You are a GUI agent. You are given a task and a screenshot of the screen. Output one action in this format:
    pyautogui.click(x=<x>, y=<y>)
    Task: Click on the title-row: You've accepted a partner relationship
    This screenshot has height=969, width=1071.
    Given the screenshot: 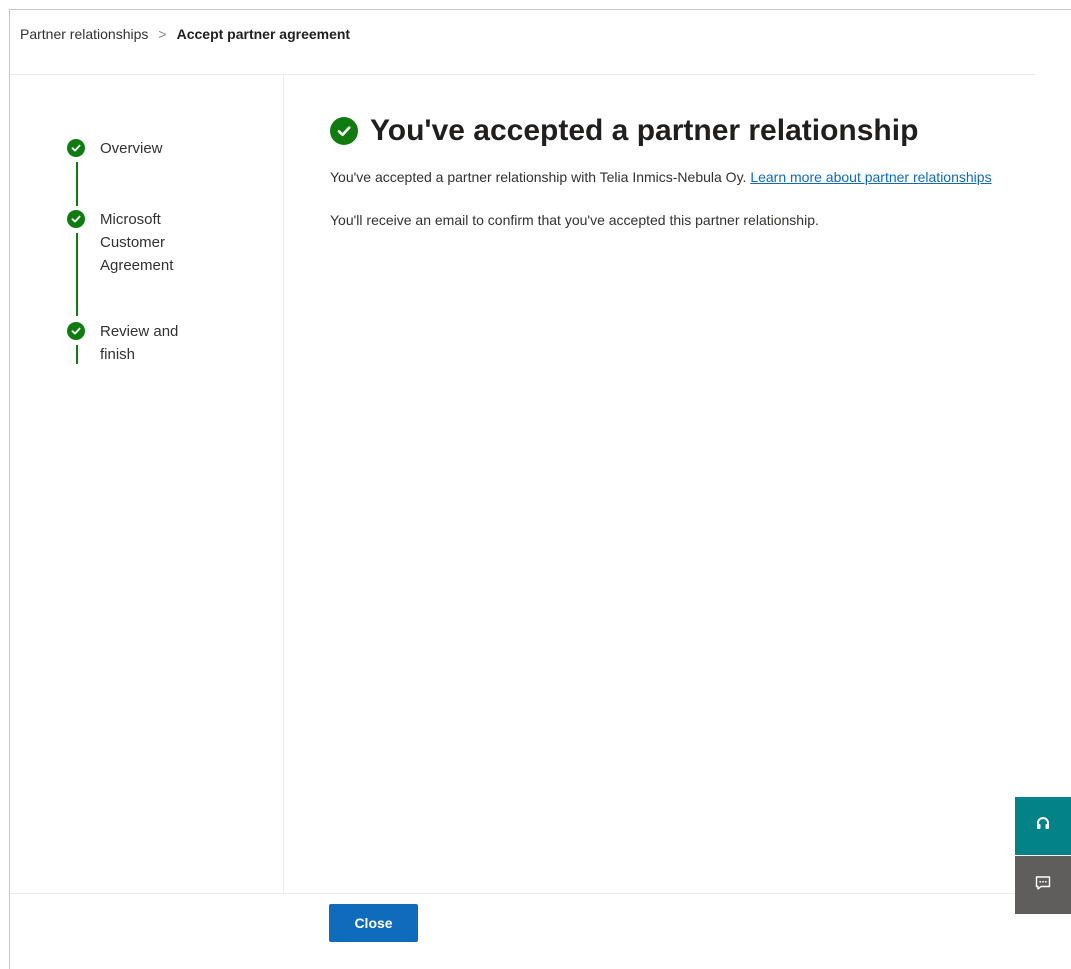 What is the action you would take?
    pyautogui.click(x=670, y=131)
    